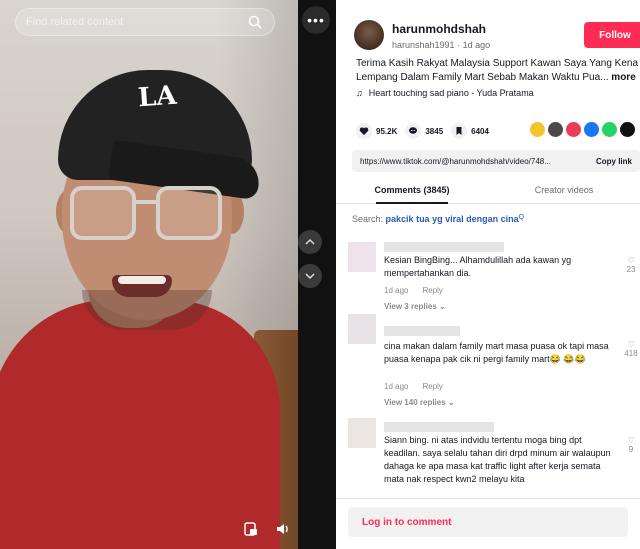  What do you see at coordinates (75, 22) in the screenshot?
I see `search-placeholder: Find related content` at bounding box center [75, 22].